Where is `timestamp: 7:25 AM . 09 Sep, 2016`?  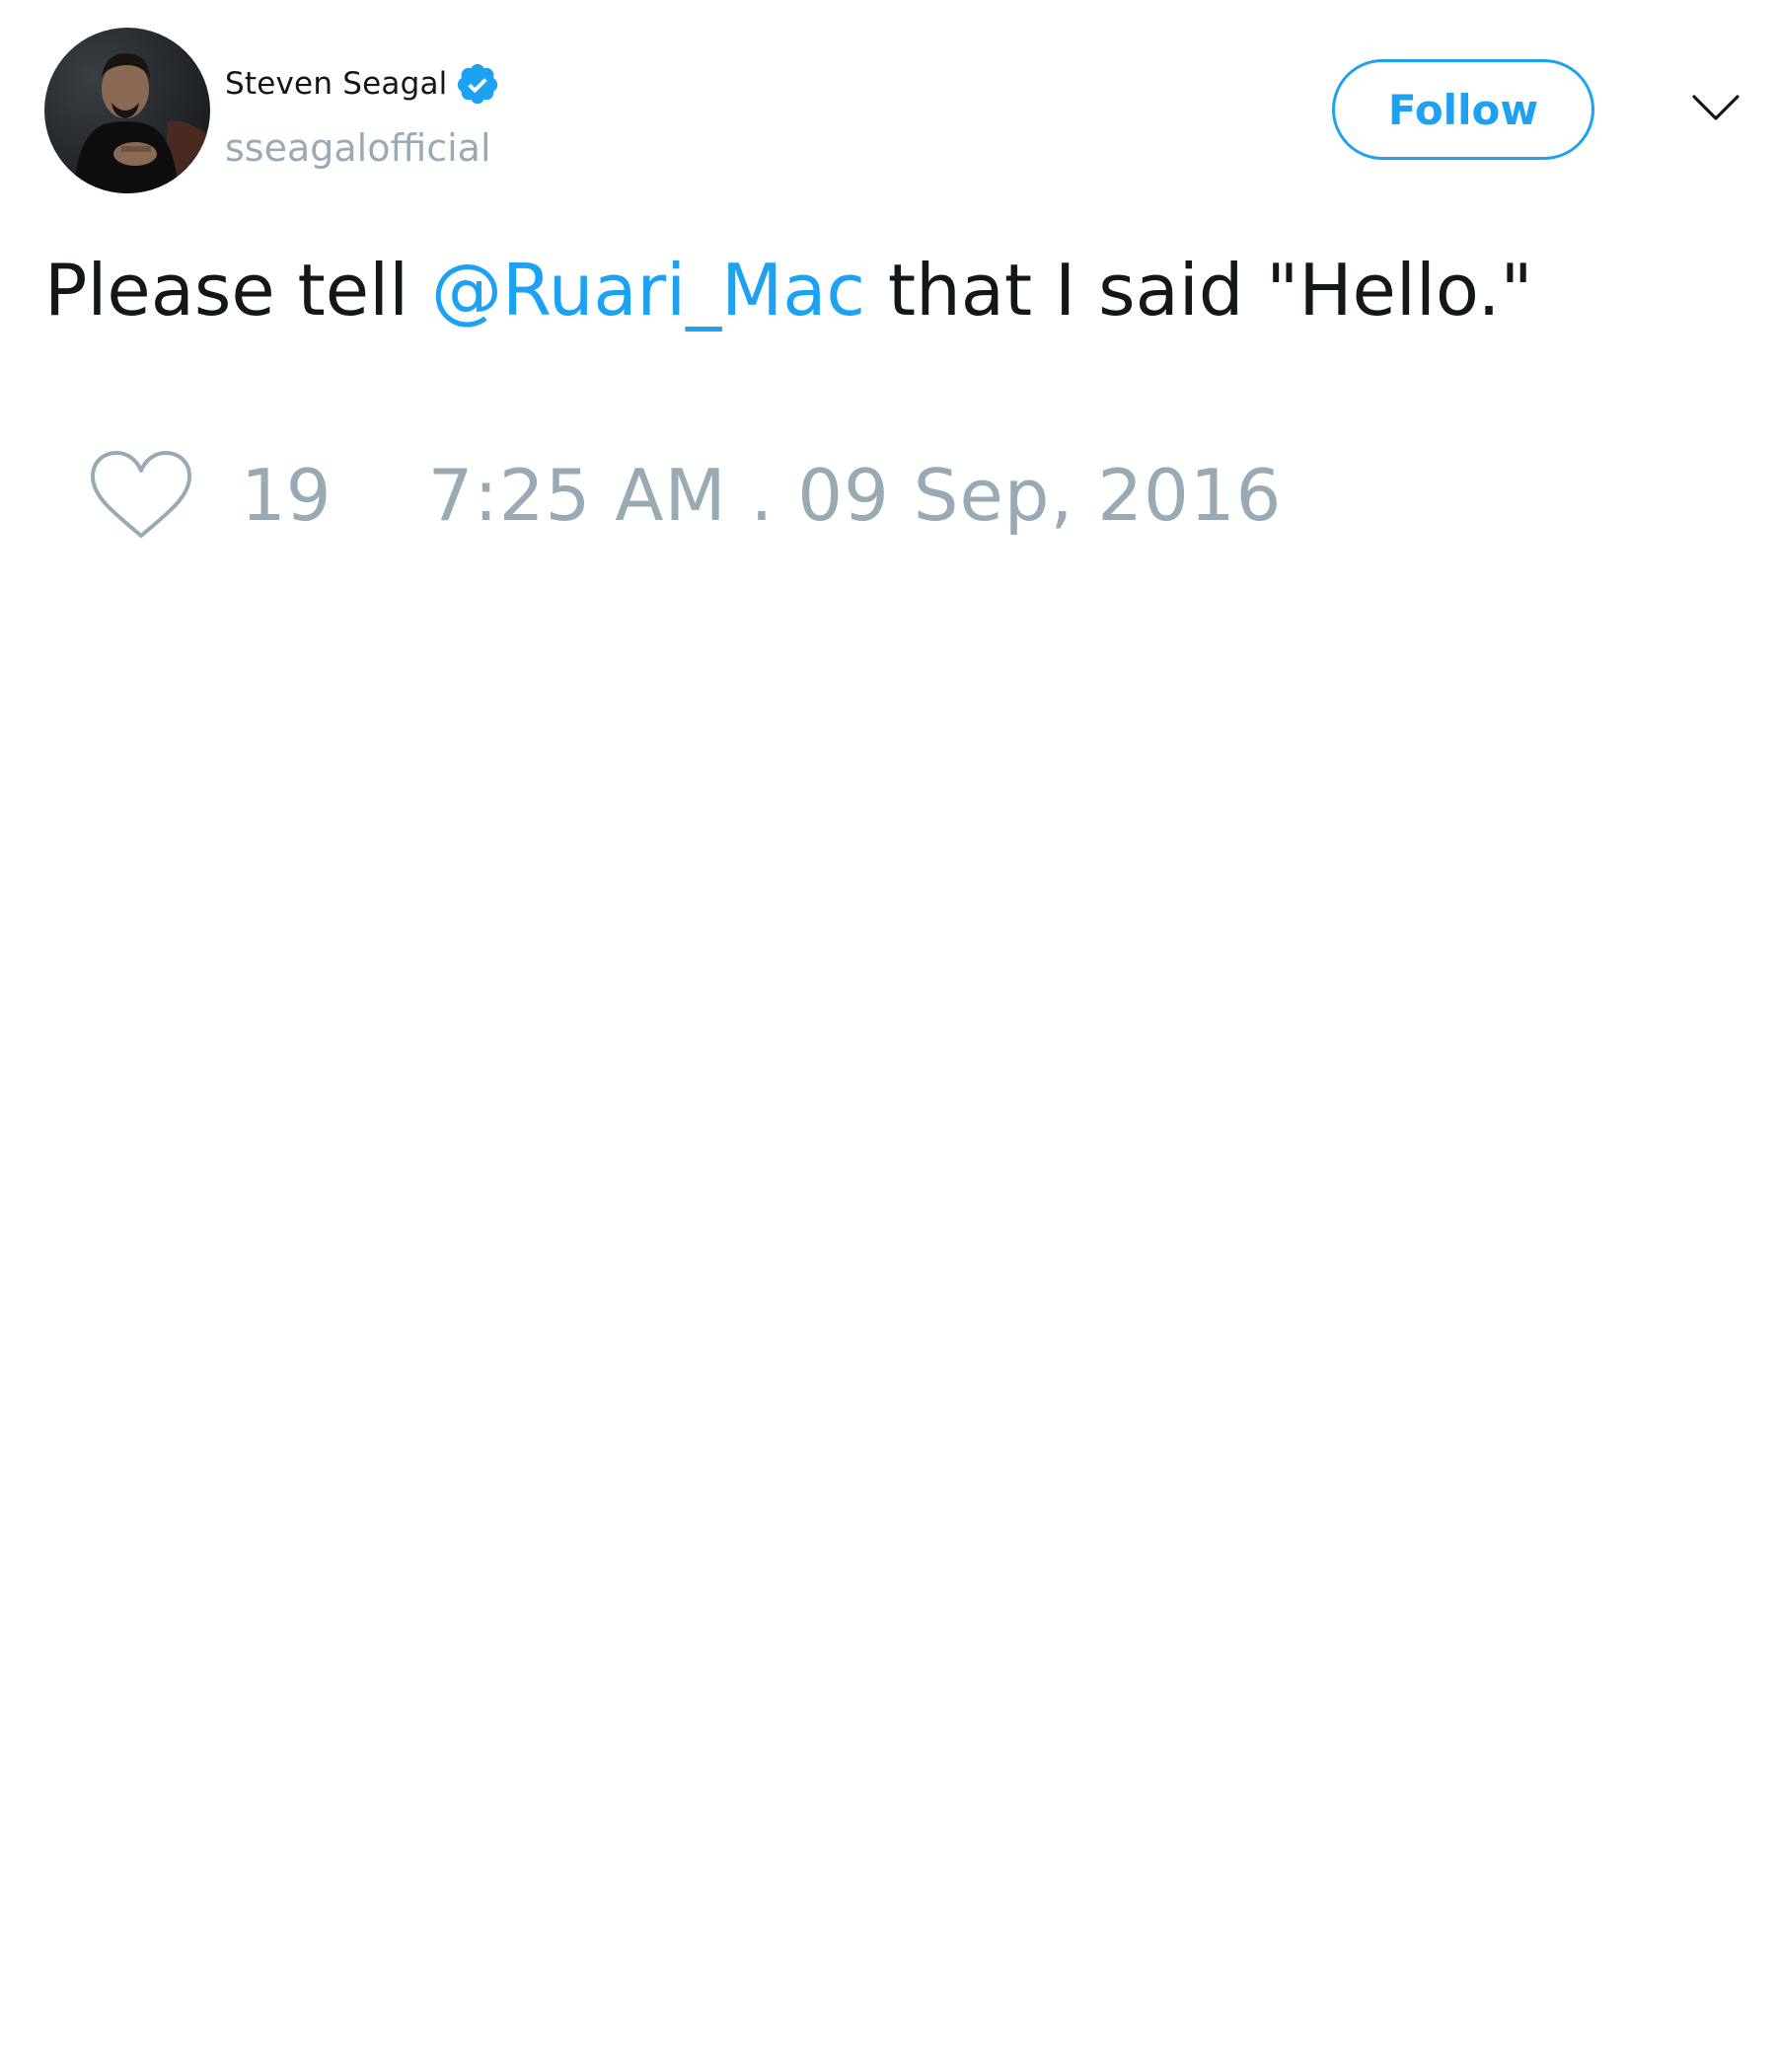 timestamp: 7:25 AM . 09 Sep, 2016 is located at coordinates (855, 496).